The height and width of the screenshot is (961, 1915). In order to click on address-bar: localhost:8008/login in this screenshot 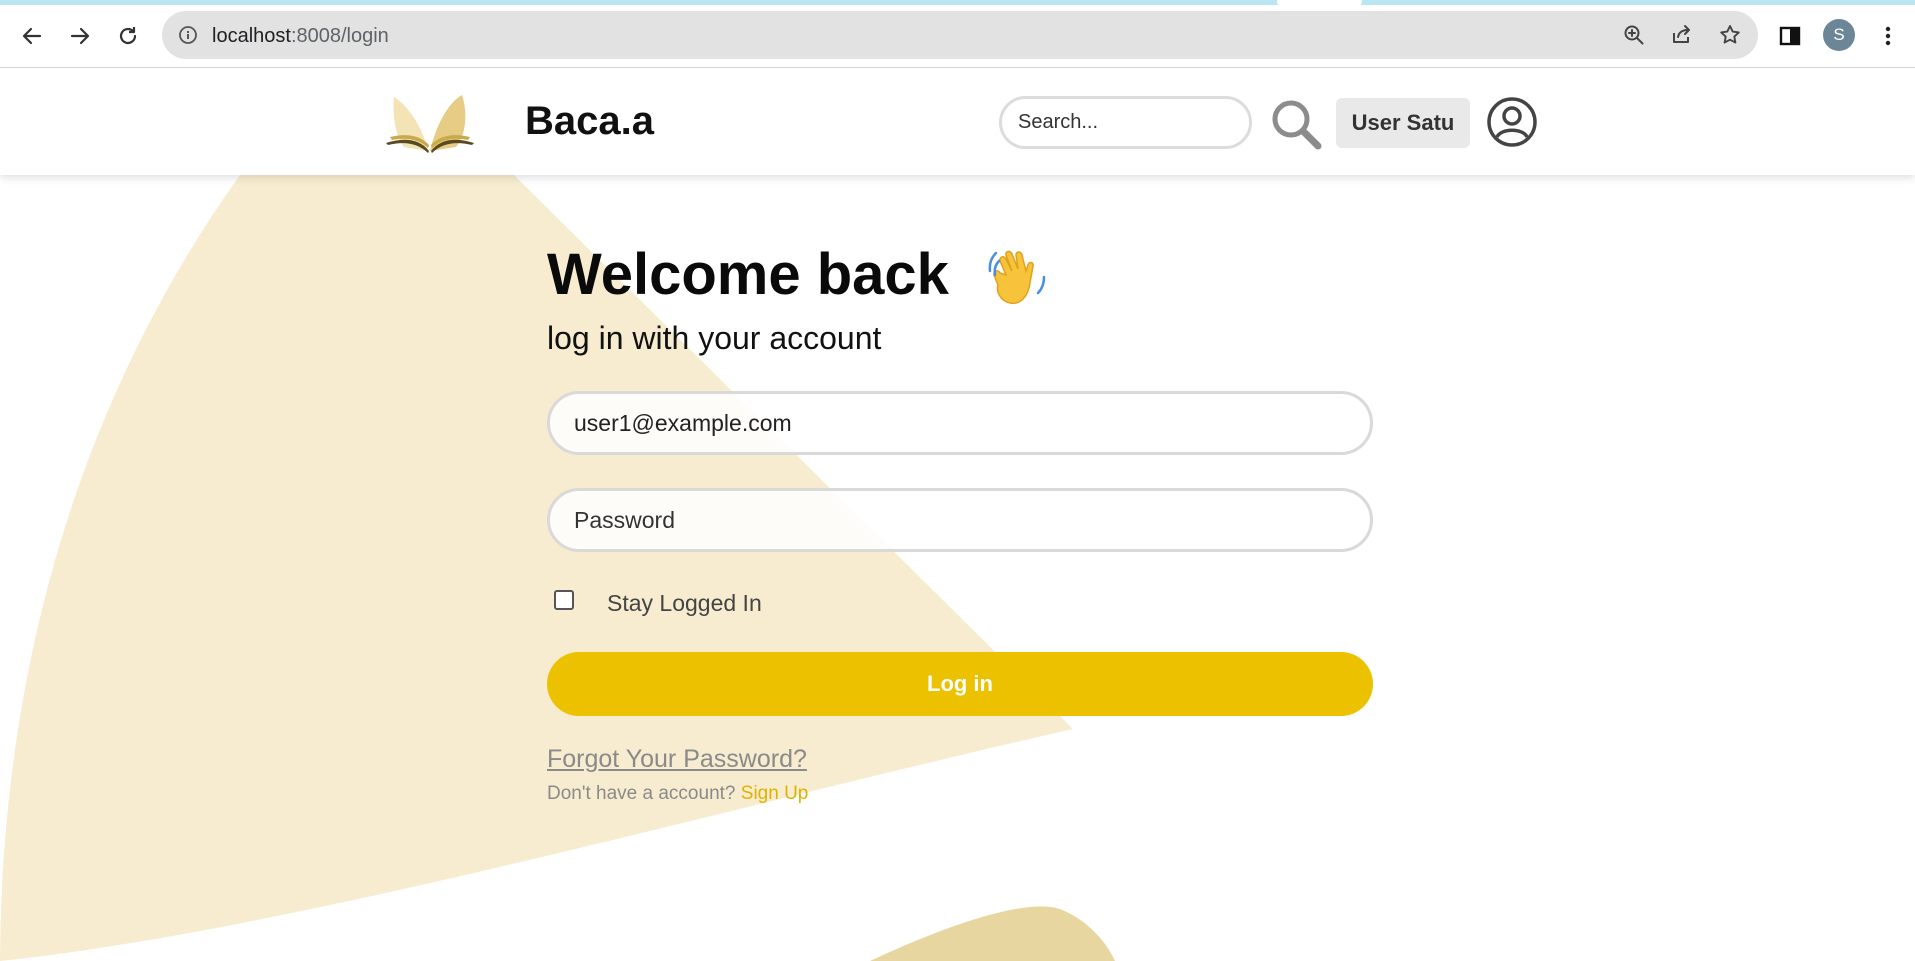, I will do `click(960, 35)`.